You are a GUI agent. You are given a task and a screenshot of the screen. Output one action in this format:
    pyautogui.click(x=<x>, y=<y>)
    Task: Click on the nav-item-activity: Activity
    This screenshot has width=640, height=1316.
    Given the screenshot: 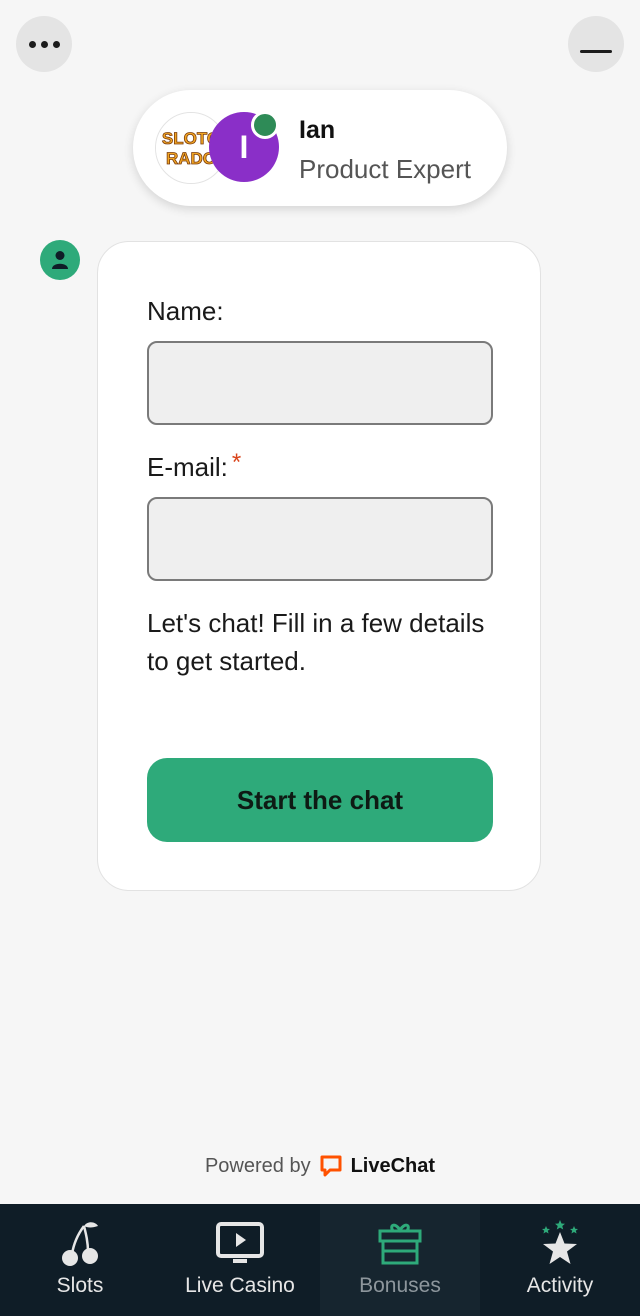 What is the action you would take?
    pyautogui.click(x=560, y=1260)
    